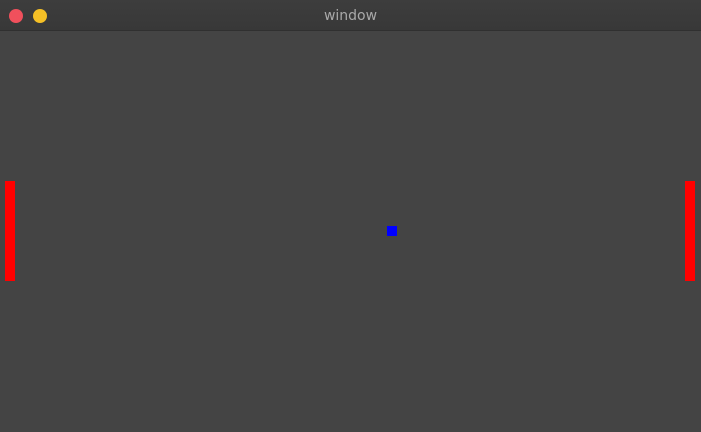 This screenshot has width=701, height=432. I want to click on window-title: window, so click(350, 16).